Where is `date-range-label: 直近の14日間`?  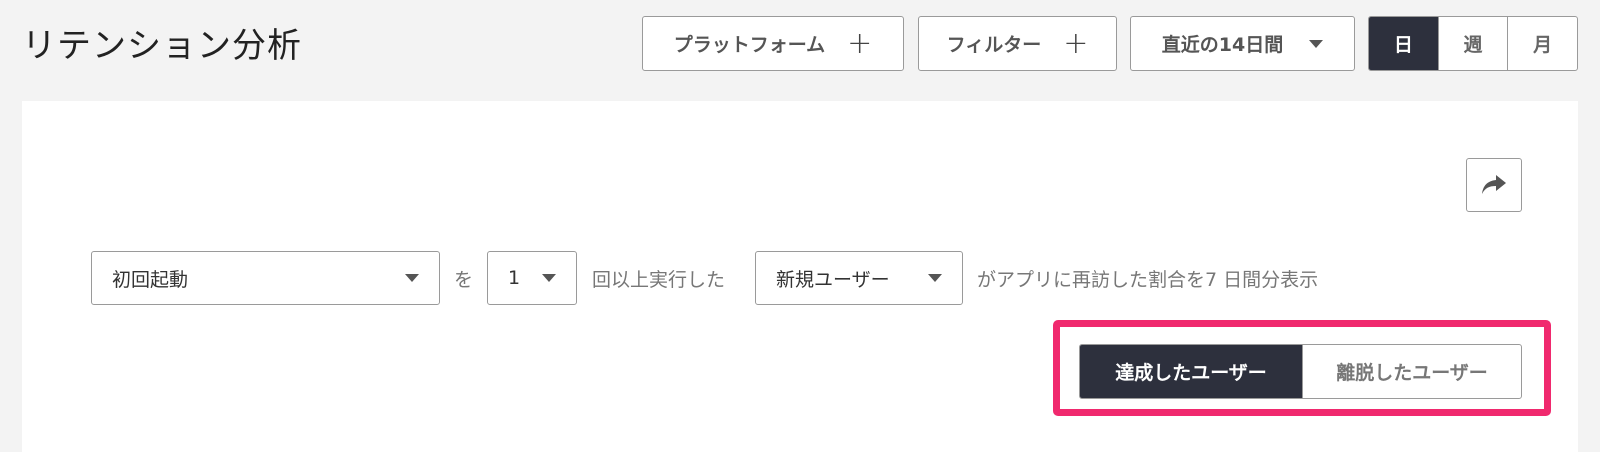
date-range-label: 直近の14日間 is located at coordinates (1222, 45).